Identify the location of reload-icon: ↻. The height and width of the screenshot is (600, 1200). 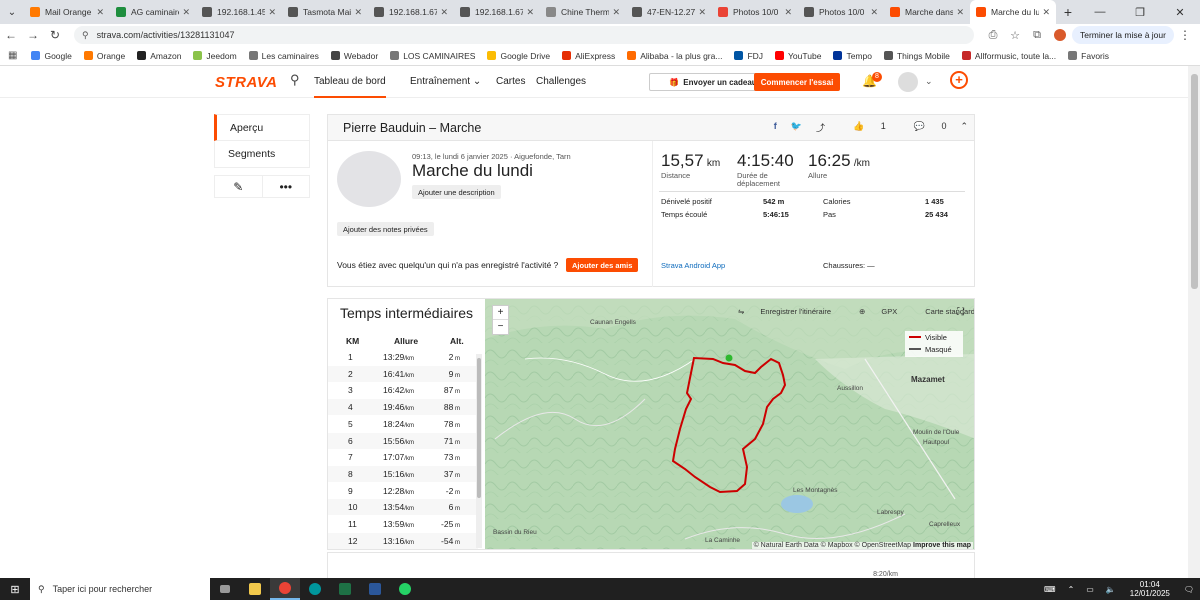
(55, 35).